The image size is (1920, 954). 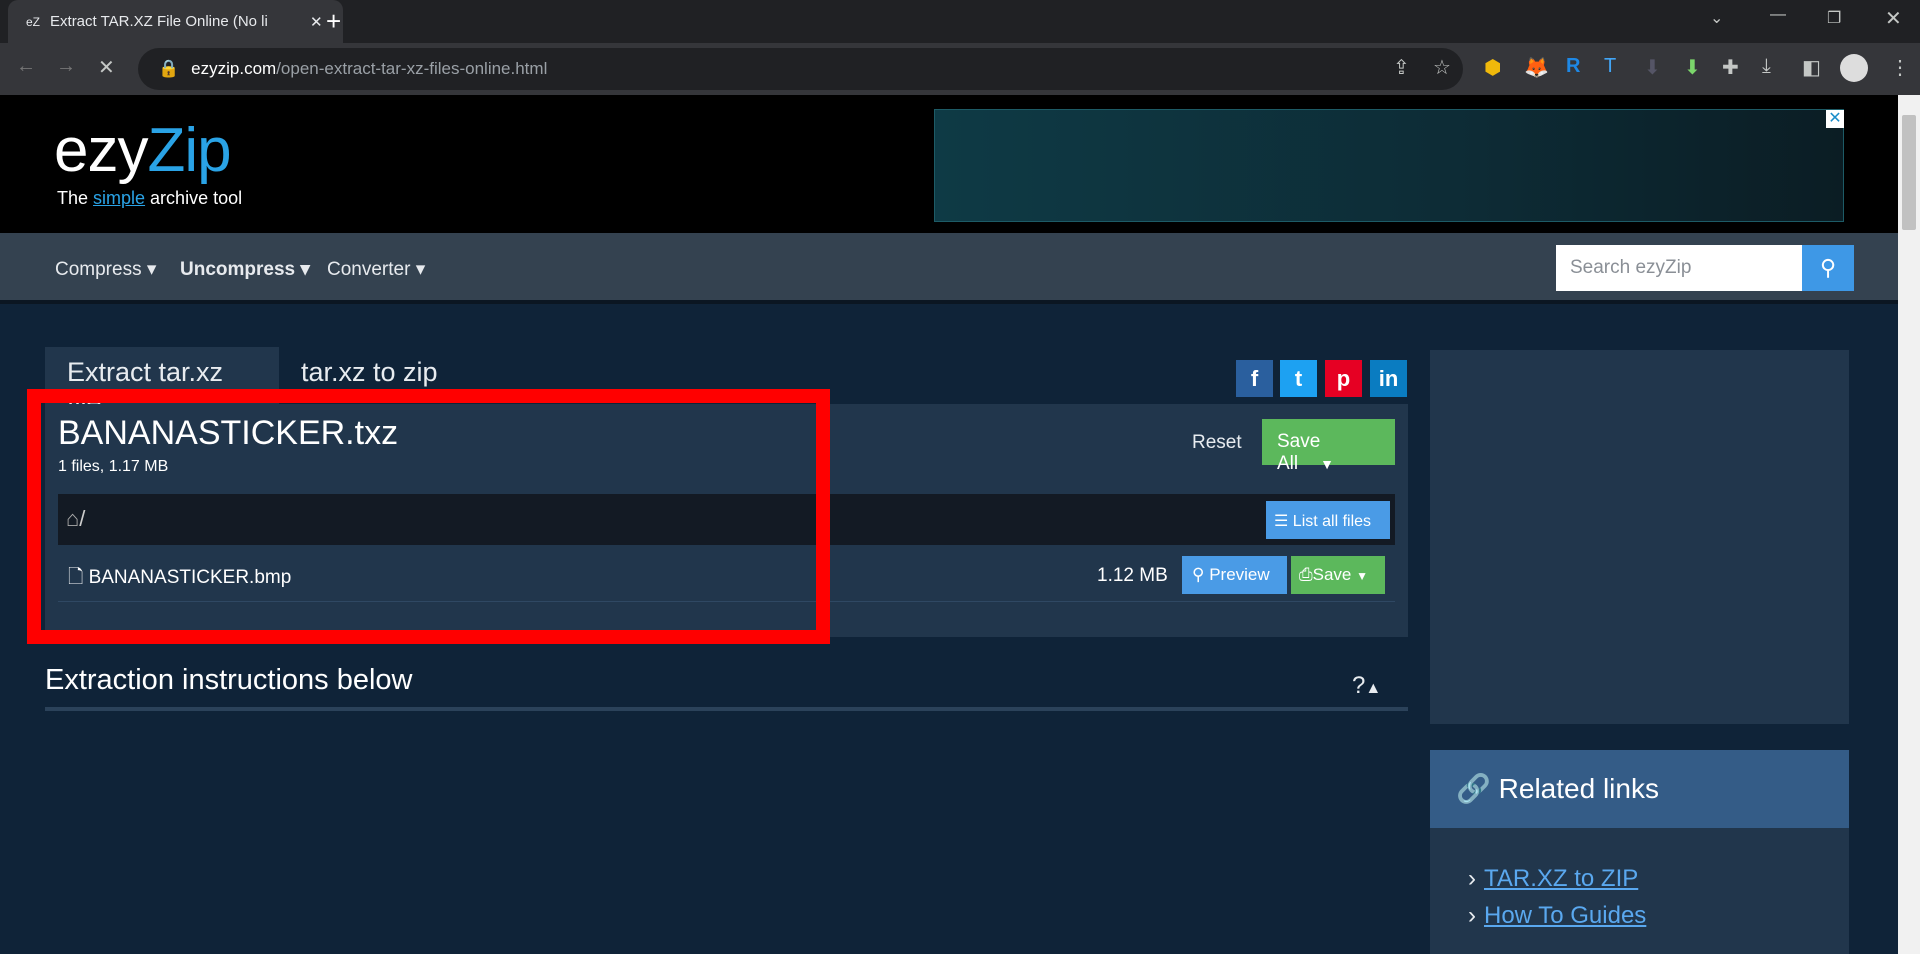 I want to click on link-icon: 🔗, so click(x=1473, y=788).